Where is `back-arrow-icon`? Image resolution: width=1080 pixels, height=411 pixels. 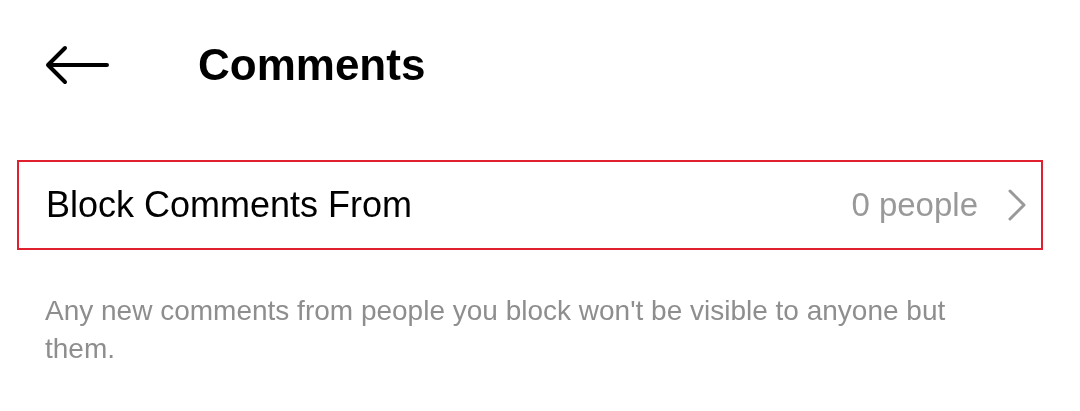 back-arrow-icon is located at coordinates (77, 65).